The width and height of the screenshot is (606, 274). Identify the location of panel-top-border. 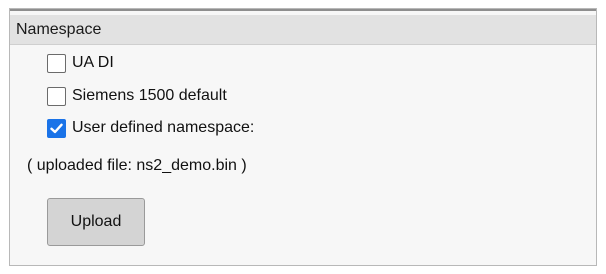
(303, 10).